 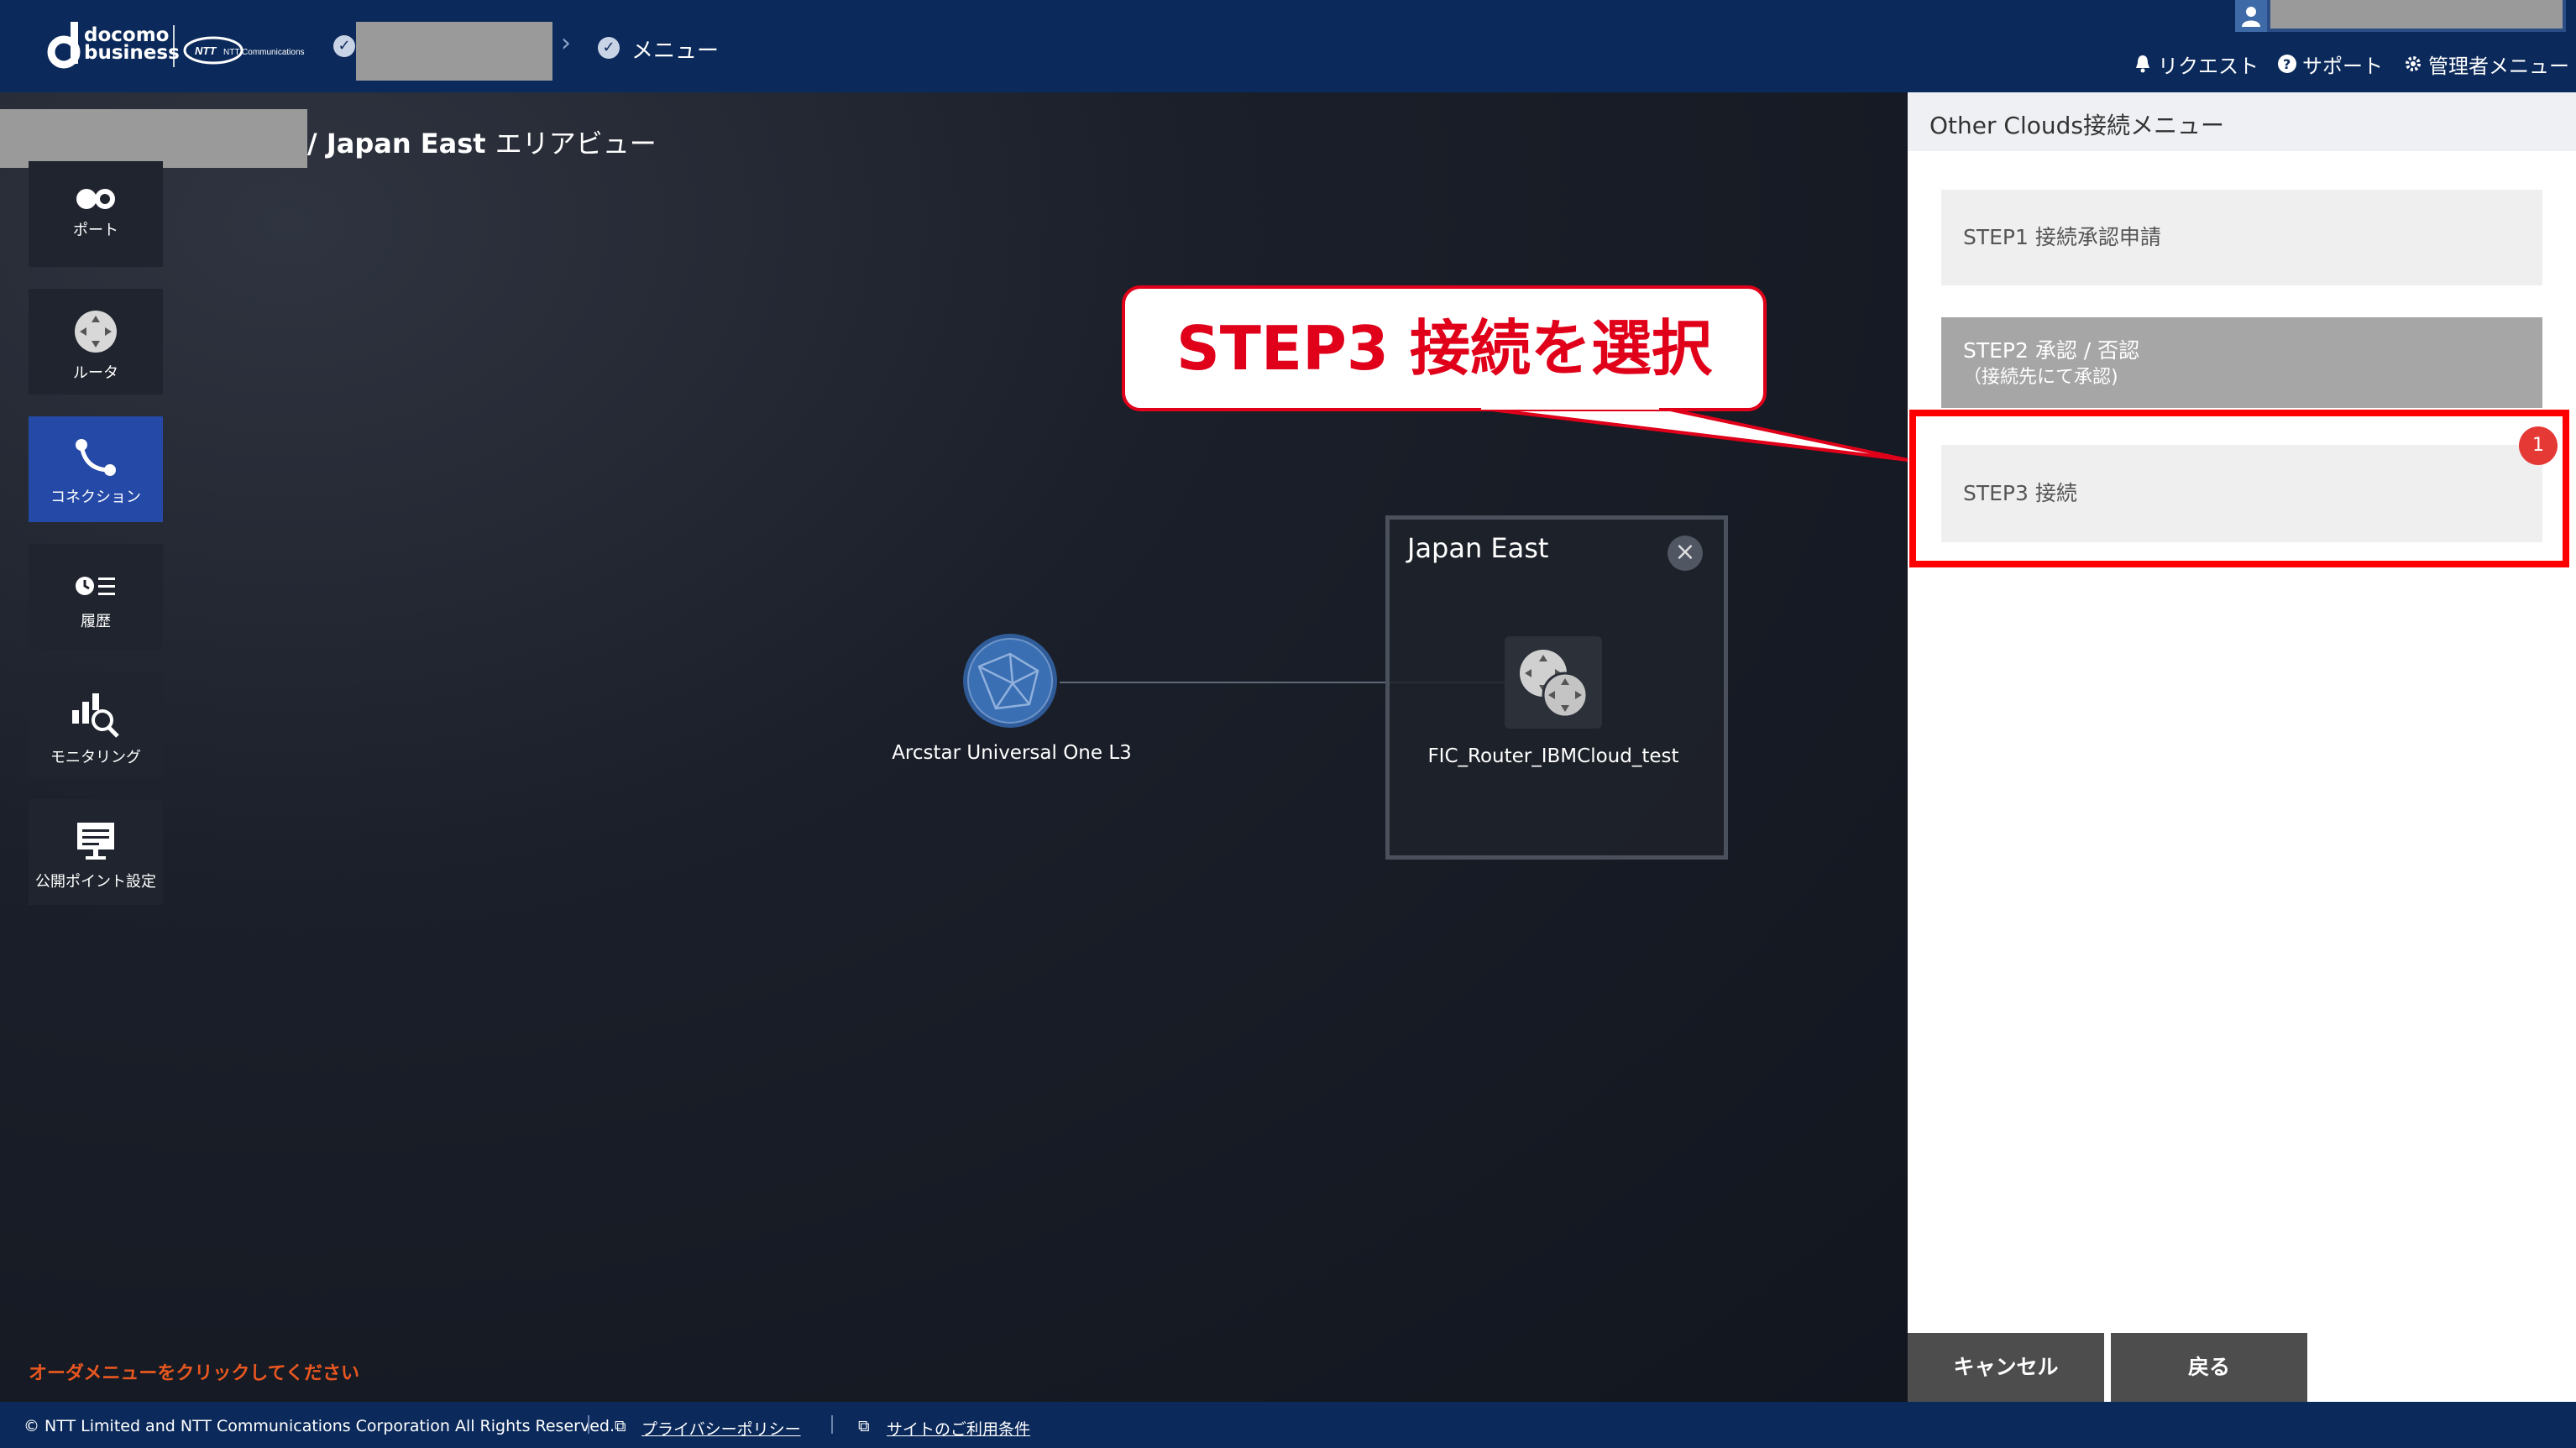 I want to click on docomo-d-logo-icon, so click(x=64, y=45).